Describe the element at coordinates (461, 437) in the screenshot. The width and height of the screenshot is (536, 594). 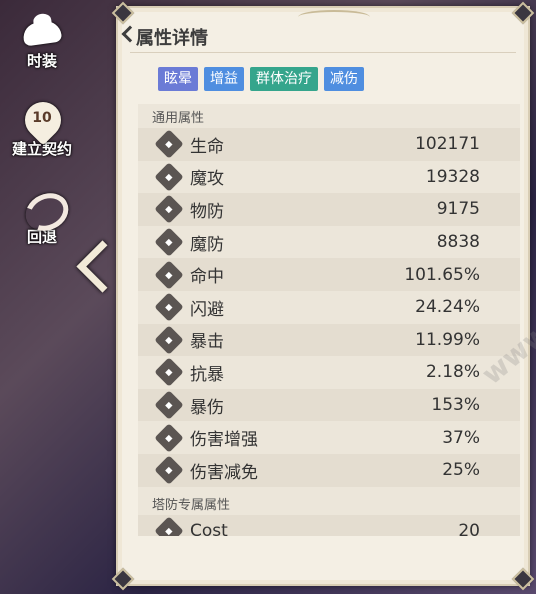
I see `stat-value: 37%` at that location.